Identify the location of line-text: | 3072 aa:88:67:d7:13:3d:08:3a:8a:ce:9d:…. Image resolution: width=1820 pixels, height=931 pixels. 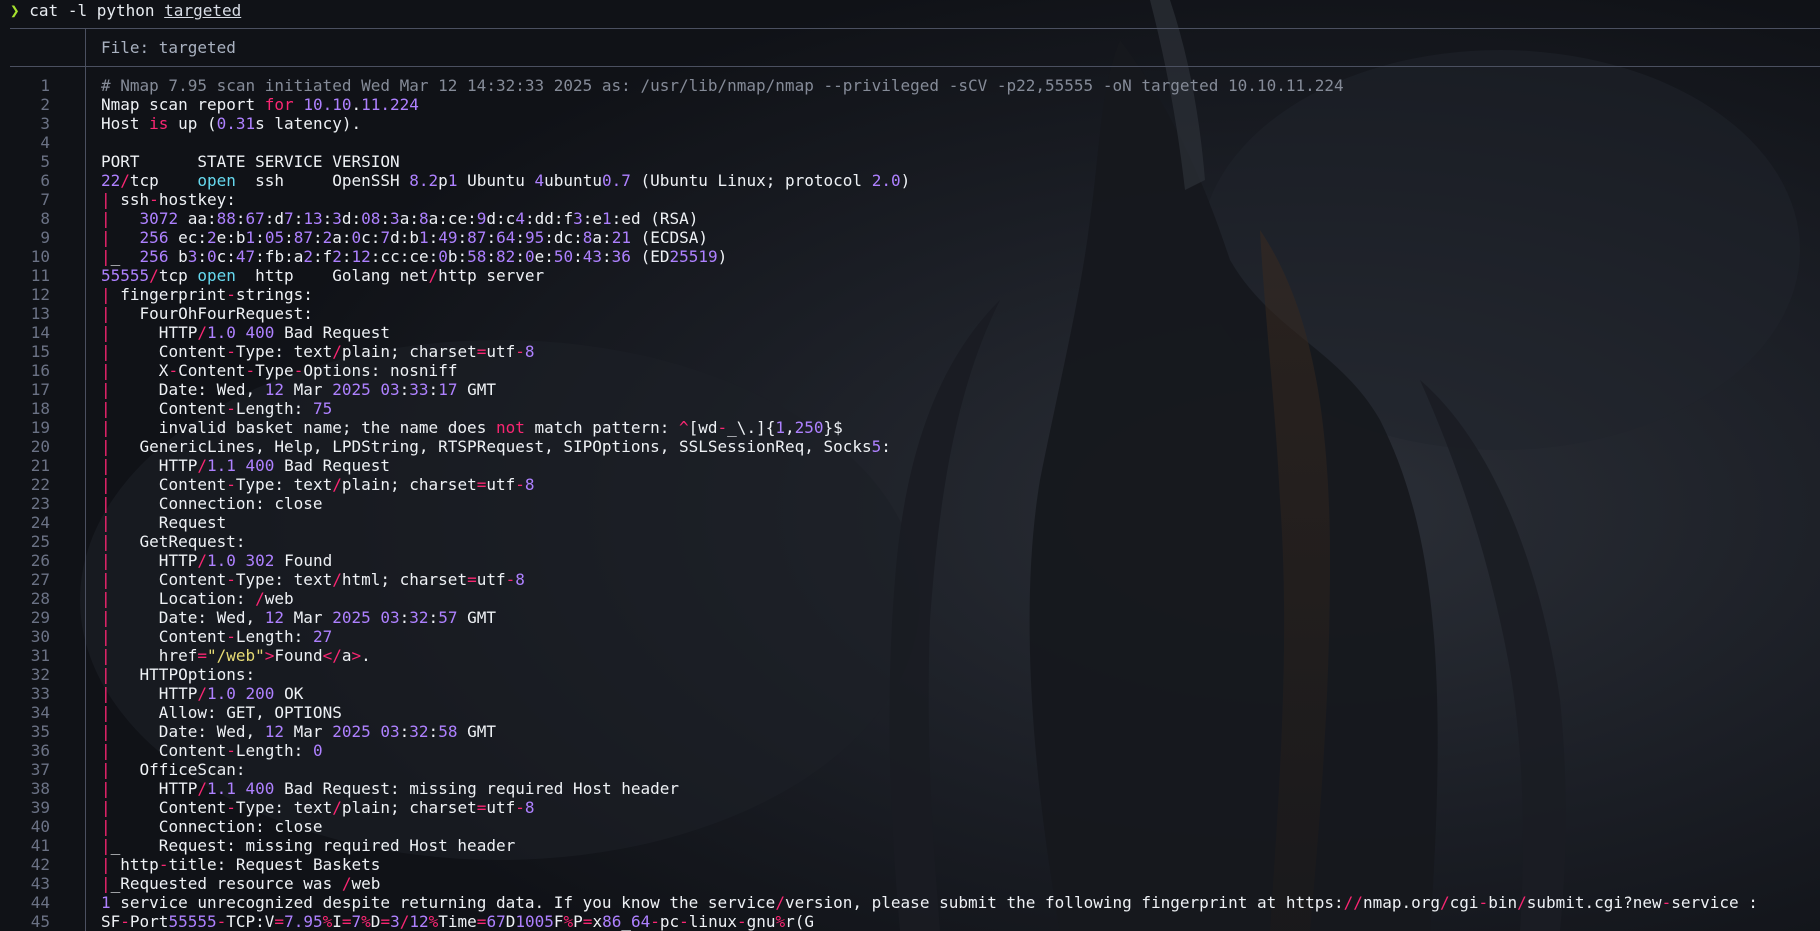
(400, 218).